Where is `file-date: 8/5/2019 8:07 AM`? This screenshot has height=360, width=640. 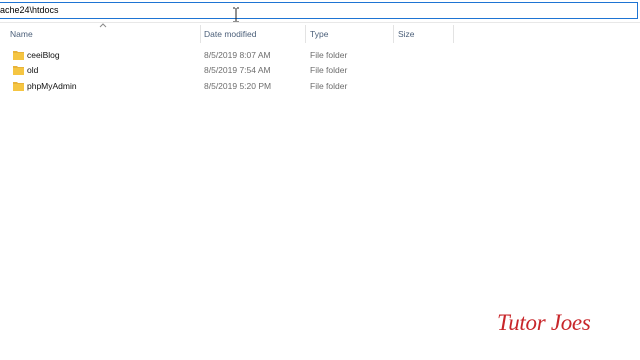 file-date: 8/5/2019 8:07 AM is located at coordinates (237, 55).